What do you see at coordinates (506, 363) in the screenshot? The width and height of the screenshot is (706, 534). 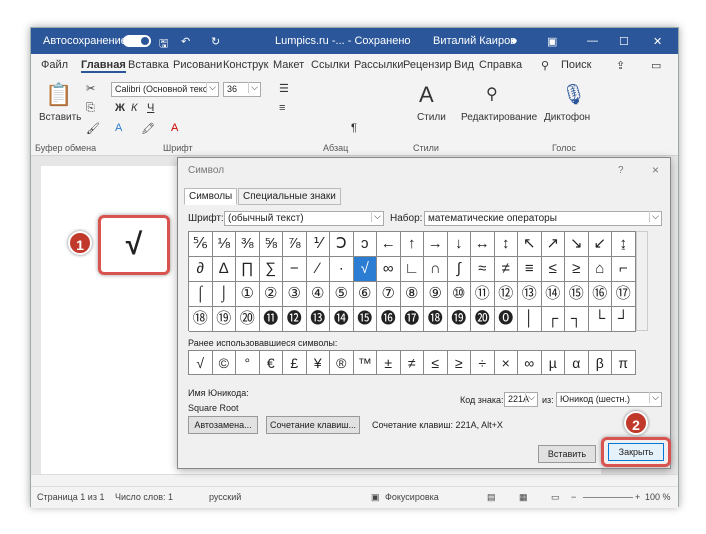 I see `recent-symbol-cell: ×` at bounding box center [506, 363].